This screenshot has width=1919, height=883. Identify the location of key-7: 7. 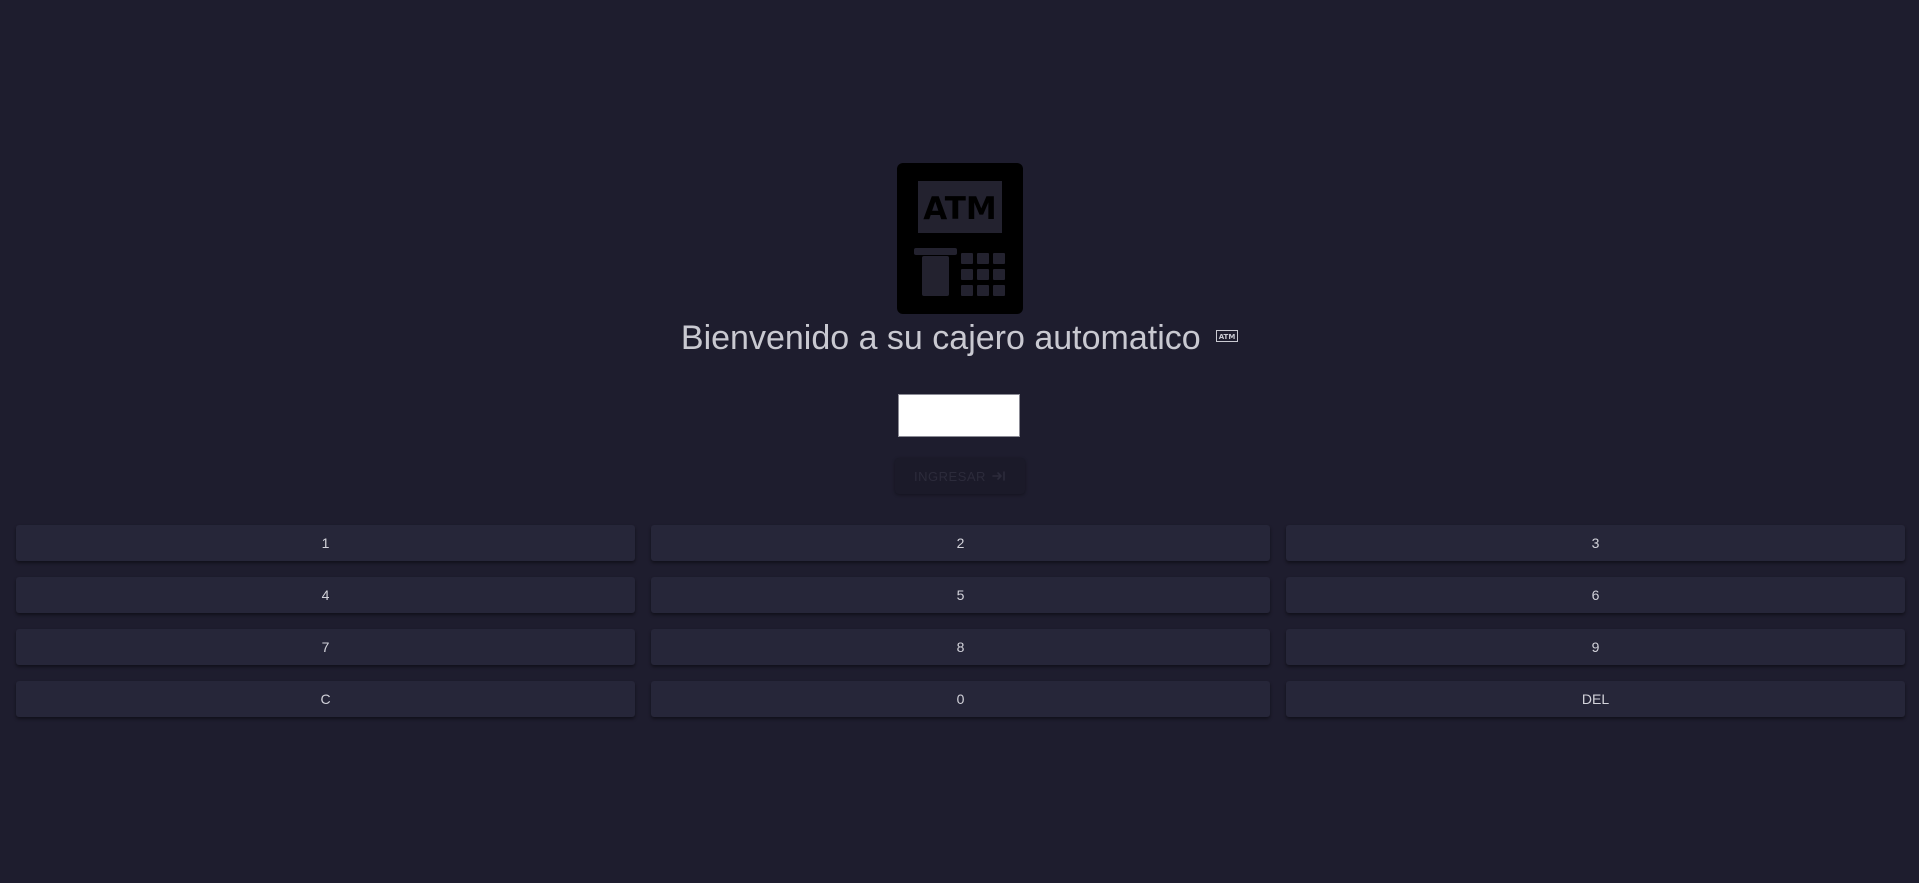
(325, 647).